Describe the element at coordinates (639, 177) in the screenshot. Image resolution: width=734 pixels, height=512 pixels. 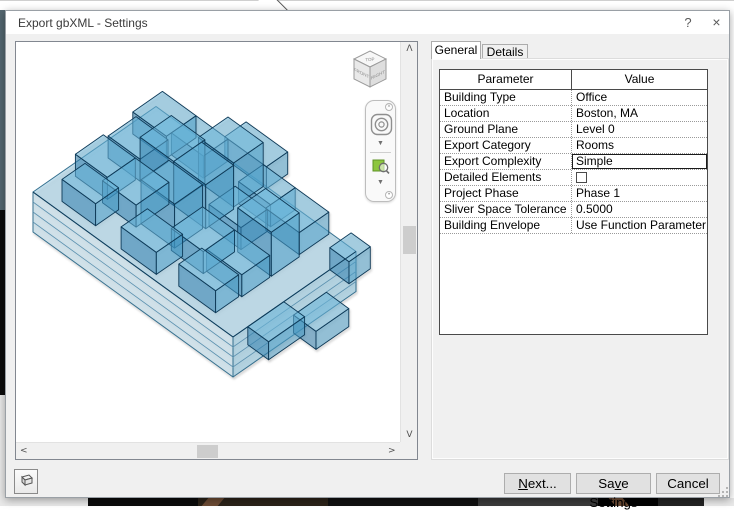
I see `param-value` at that location.